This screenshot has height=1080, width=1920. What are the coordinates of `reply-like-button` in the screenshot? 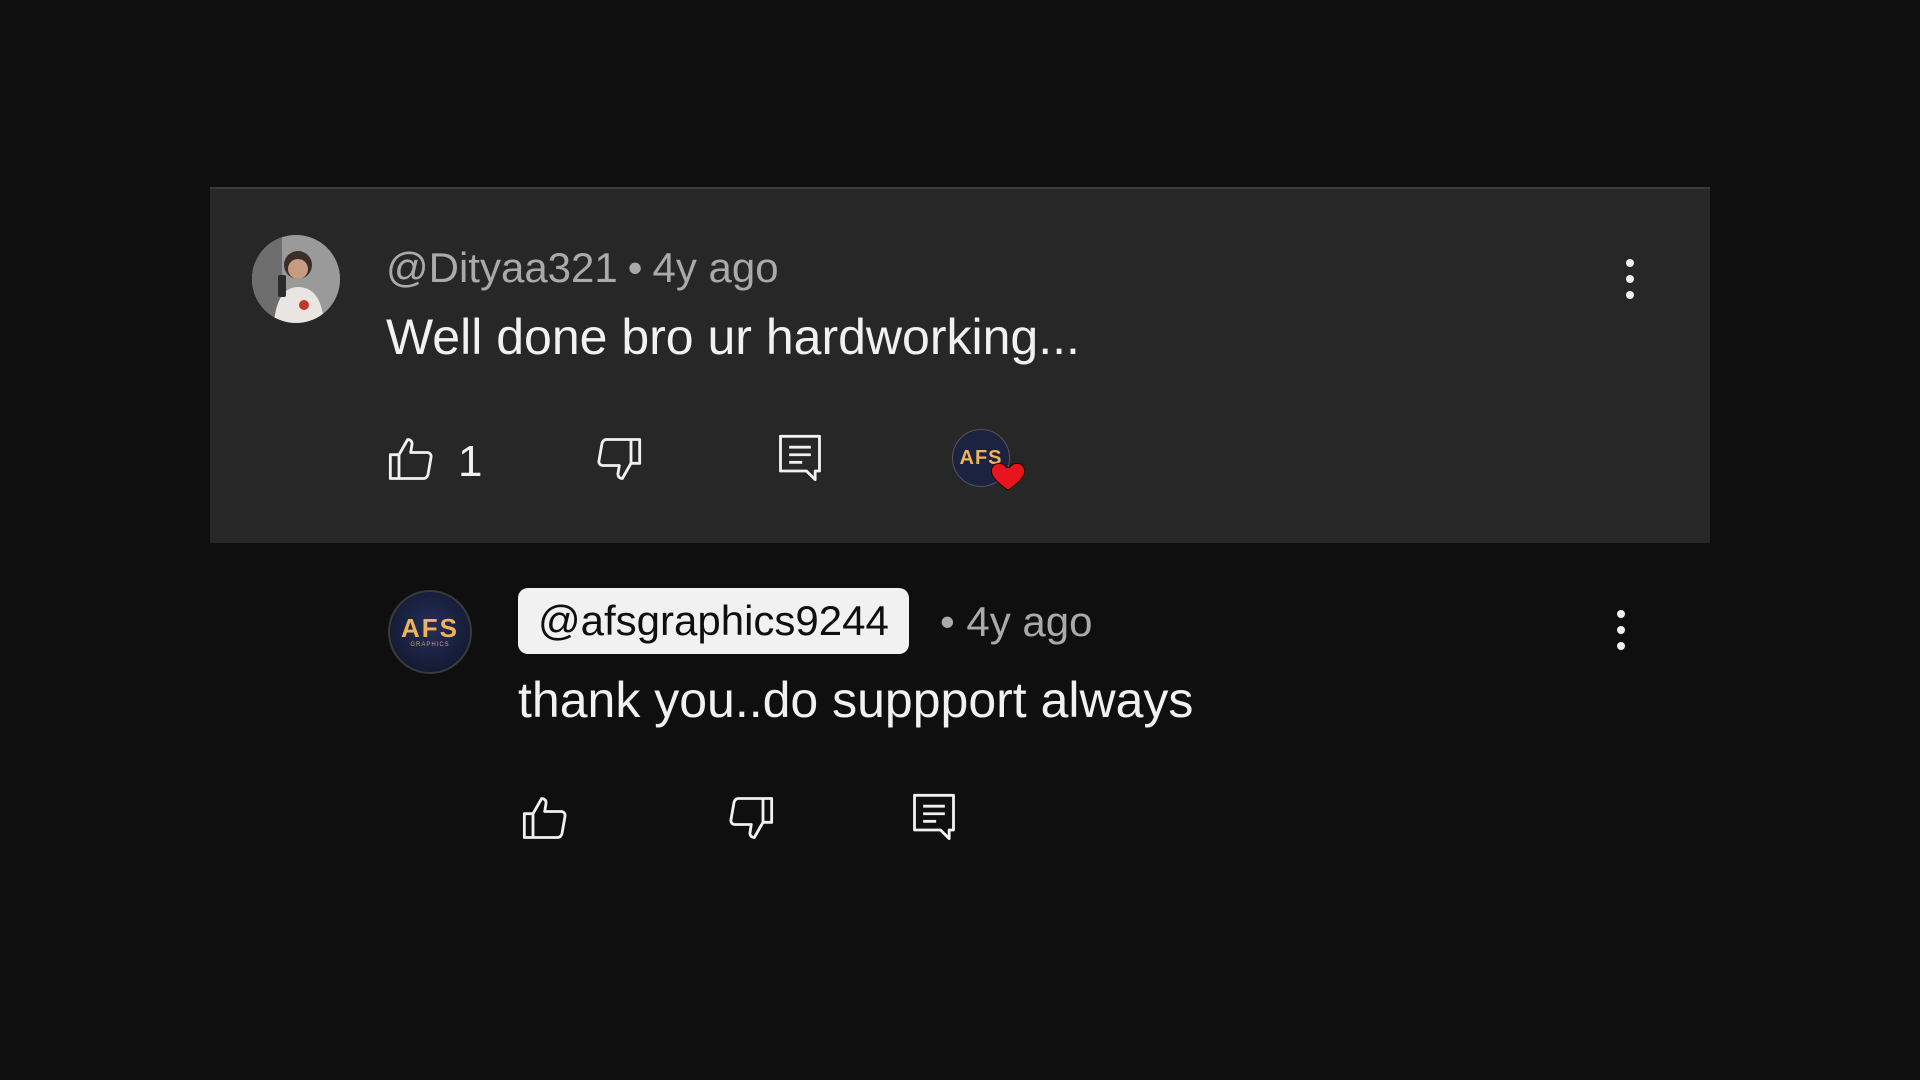 It's located at (546, 818).